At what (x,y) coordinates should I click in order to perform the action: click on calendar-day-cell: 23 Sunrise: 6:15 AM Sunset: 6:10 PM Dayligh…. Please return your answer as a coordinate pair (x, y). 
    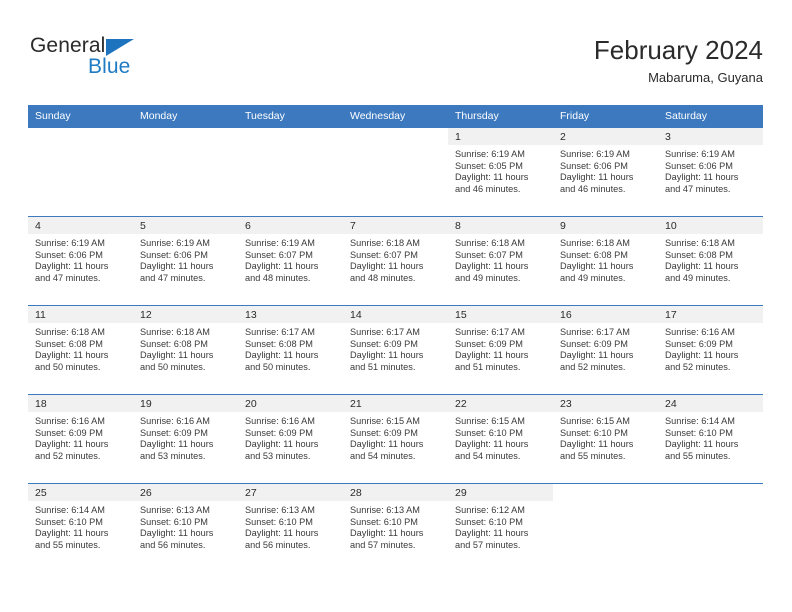
    Looking at the image, I should click on (605, 439).